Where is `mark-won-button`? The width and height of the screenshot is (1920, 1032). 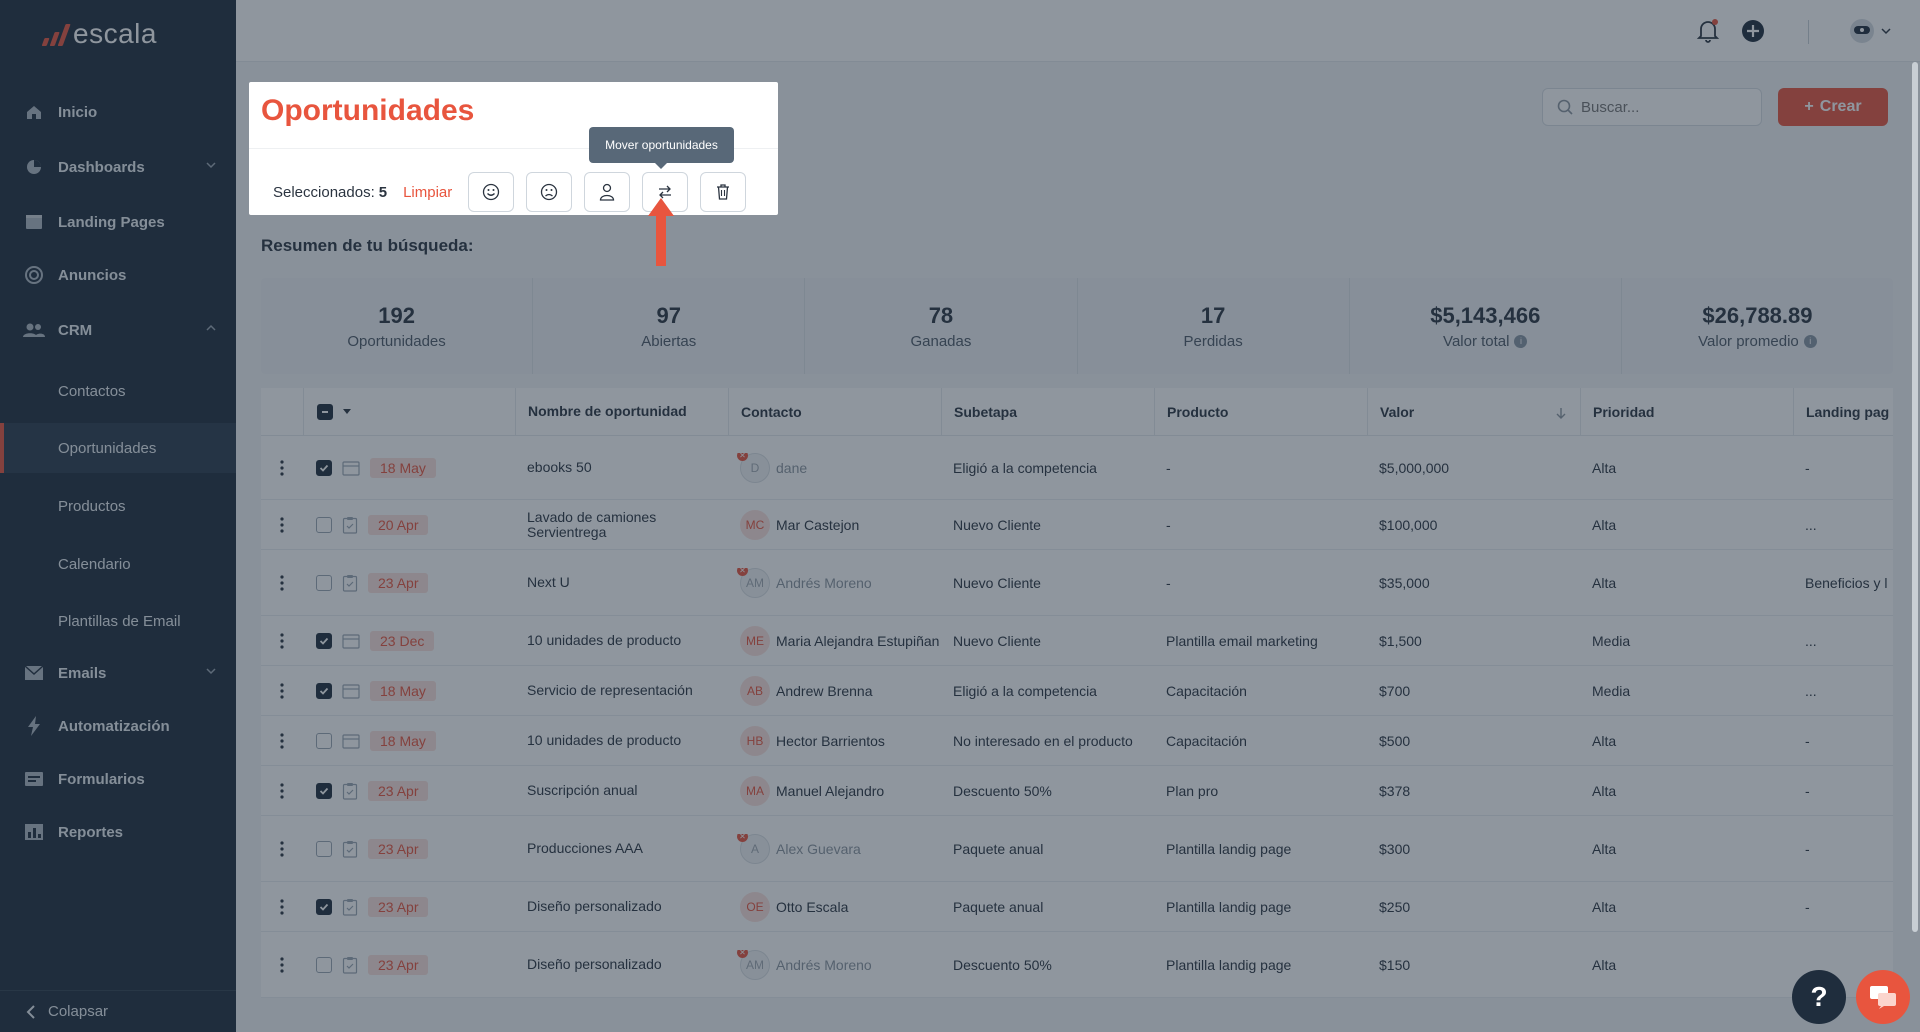
mark-won-button is located at coordinates (491, 192).